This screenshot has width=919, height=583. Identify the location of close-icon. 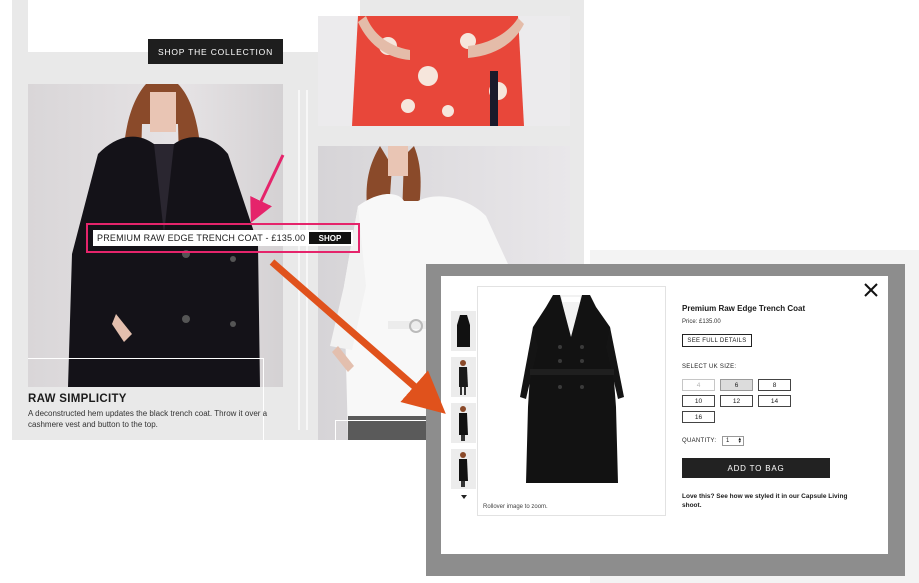
(871, 290).